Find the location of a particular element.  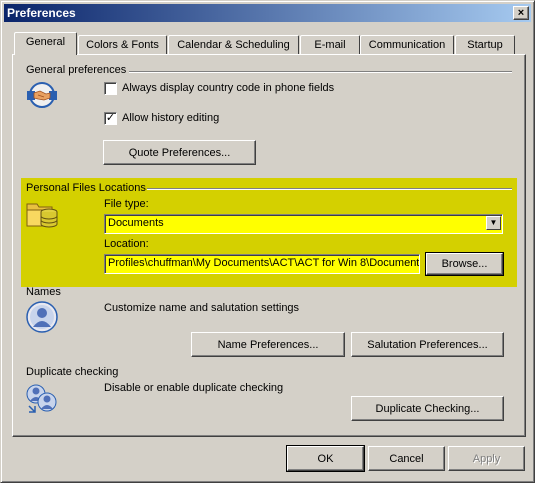

checkmark-icon: ✓ is located at coordinates (110, 118).